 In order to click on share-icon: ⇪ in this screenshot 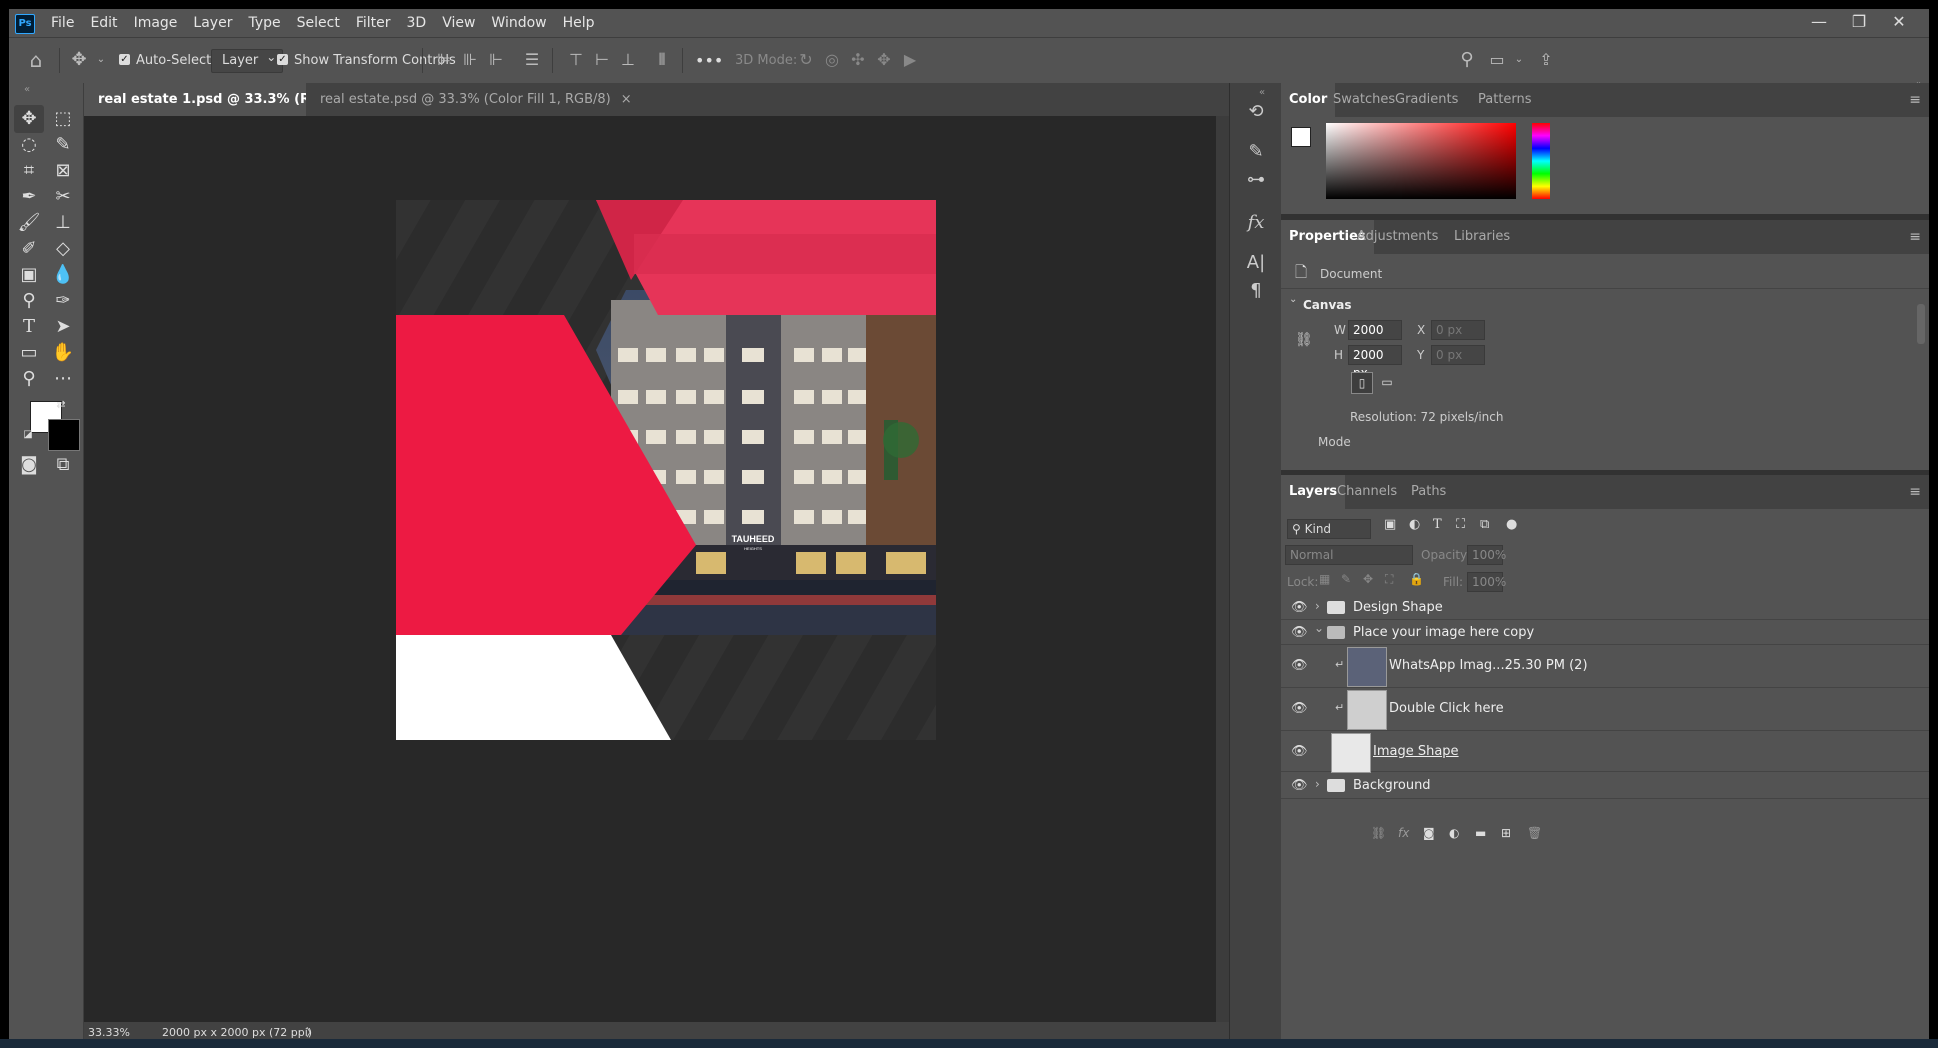, I will do `click(1546, 60)`.